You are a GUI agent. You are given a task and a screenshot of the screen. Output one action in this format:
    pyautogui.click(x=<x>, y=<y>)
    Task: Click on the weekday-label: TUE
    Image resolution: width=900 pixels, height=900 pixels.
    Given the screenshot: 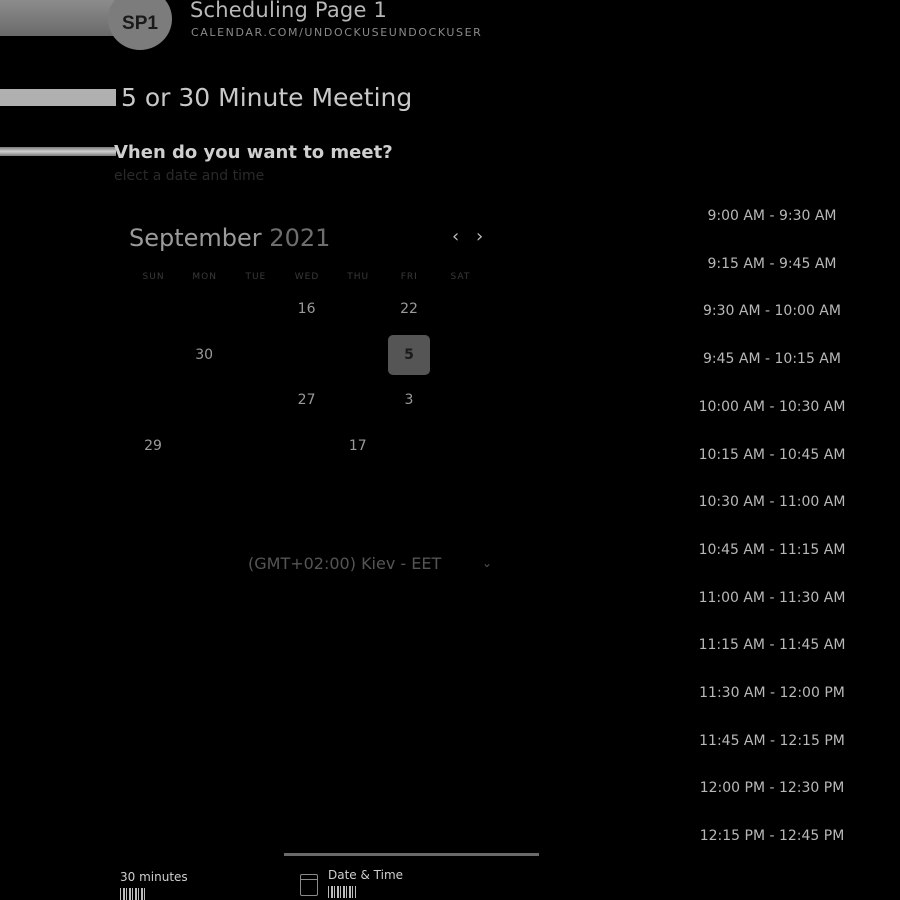 What is the action you would take?
    pyautogui.click(x=256, y=277)
    